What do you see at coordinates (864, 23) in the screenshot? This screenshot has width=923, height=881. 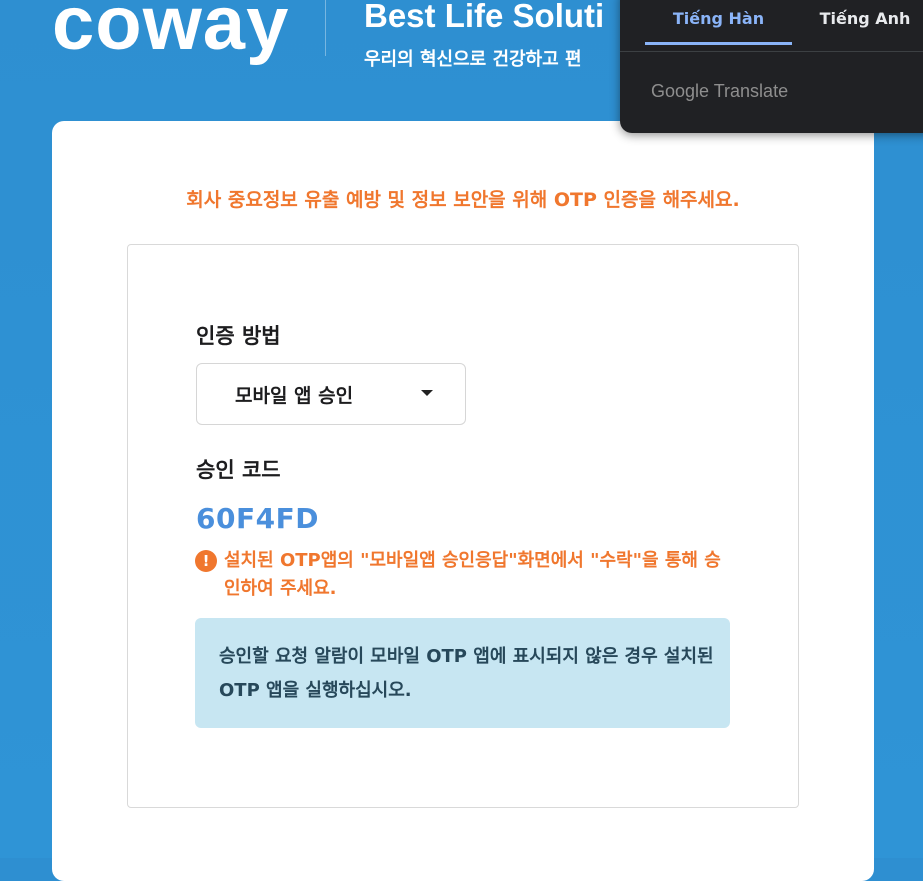 I see `tab-english: Tiếng Anh` at bounding box center [864, 23].